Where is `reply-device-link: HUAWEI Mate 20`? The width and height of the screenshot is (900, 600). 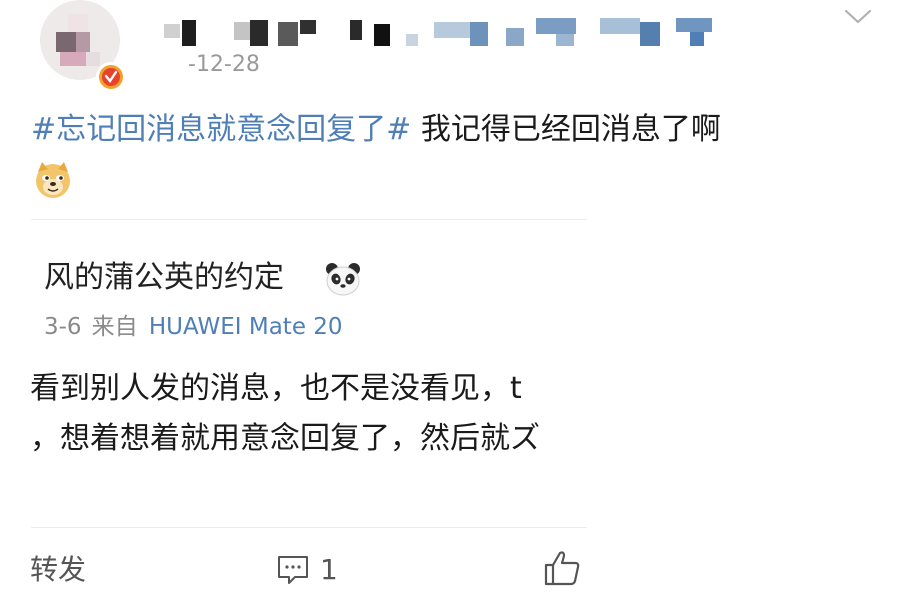
reply-device-link: HUAWEI Mate 20 is located at coordinates (246, 327).